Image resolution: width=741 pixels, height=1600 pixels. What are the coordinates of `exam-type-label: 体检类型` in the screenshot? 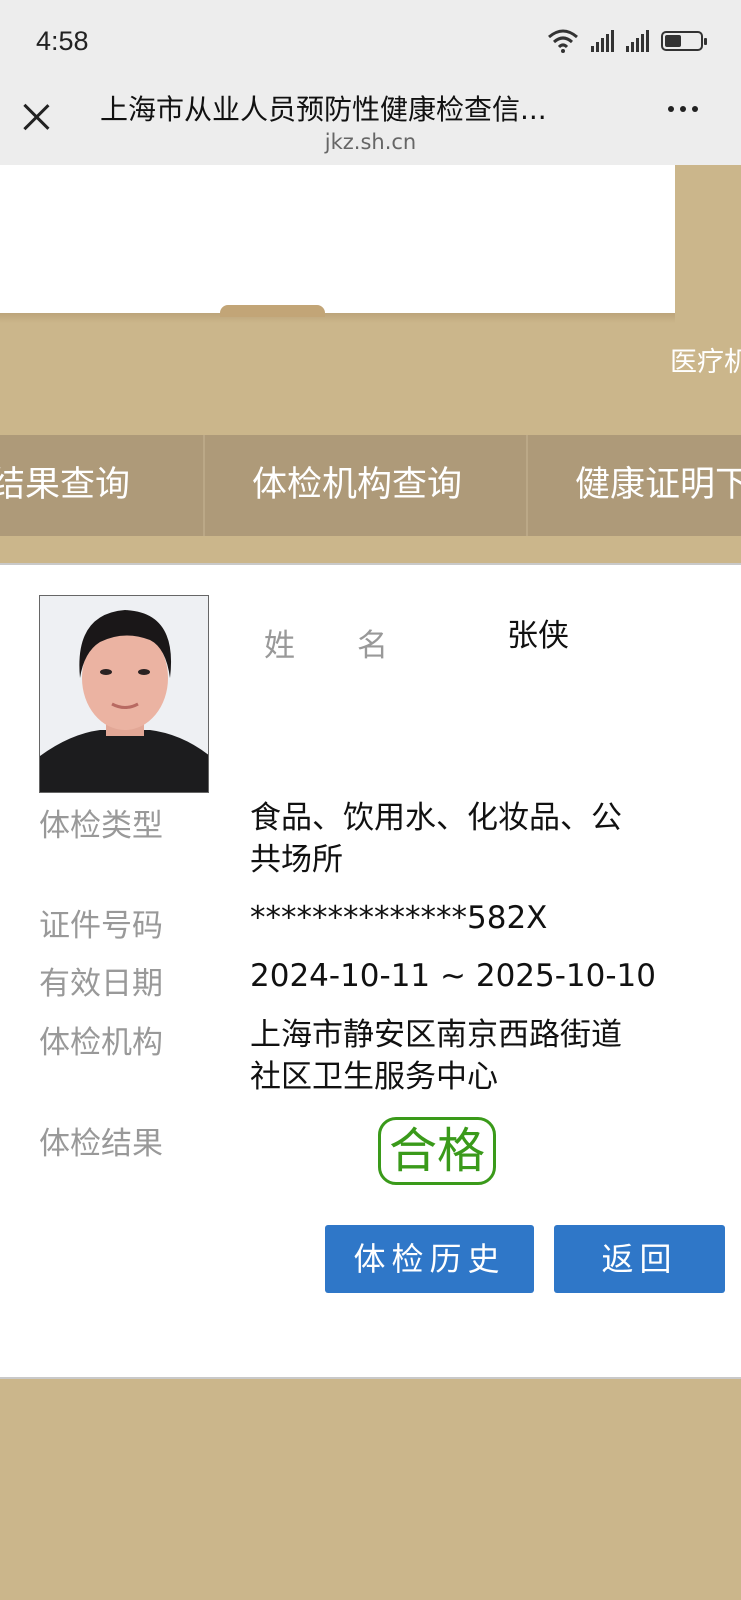 It's located at (101, 826).